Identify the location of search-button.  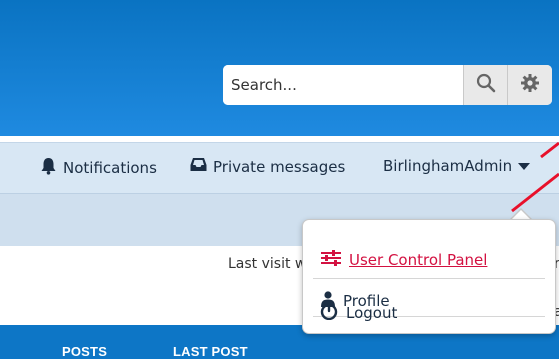
(485, 85).